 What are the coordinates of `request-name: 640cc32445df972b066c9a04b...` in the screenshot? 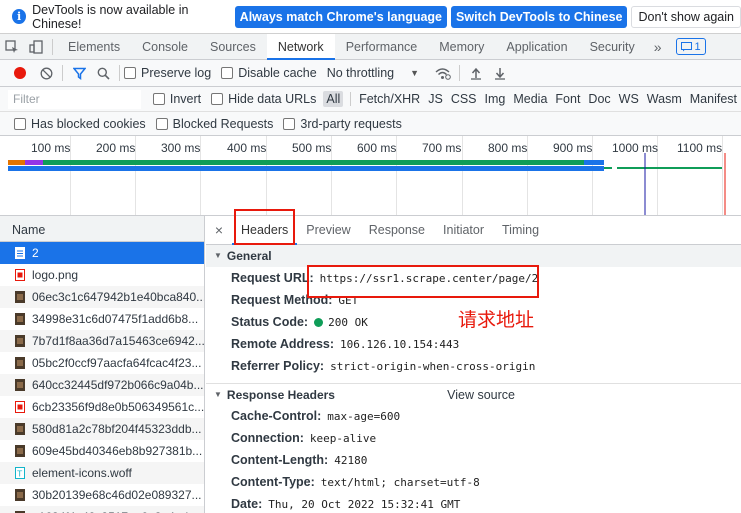 It's located at (118, 385).